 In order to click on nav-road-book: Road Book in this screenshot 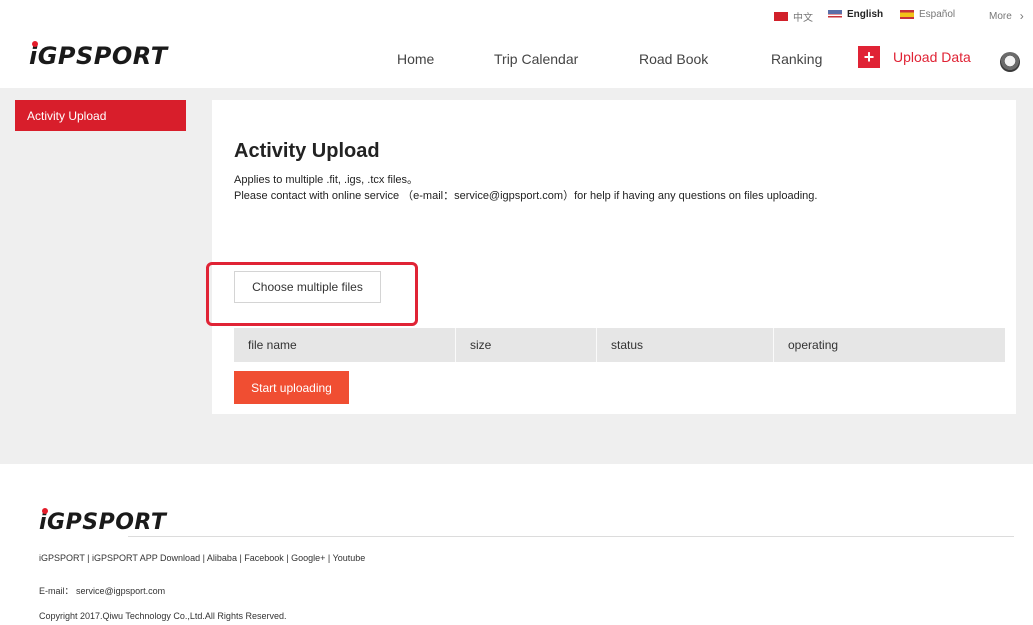, I will do `click(673, 59)`.